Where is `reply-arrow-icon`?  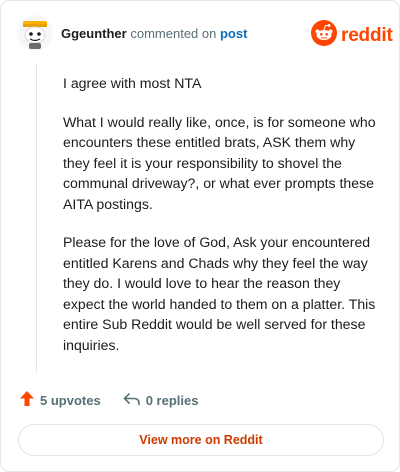
reply-arrow-icon is located at coordinates (132, 400).